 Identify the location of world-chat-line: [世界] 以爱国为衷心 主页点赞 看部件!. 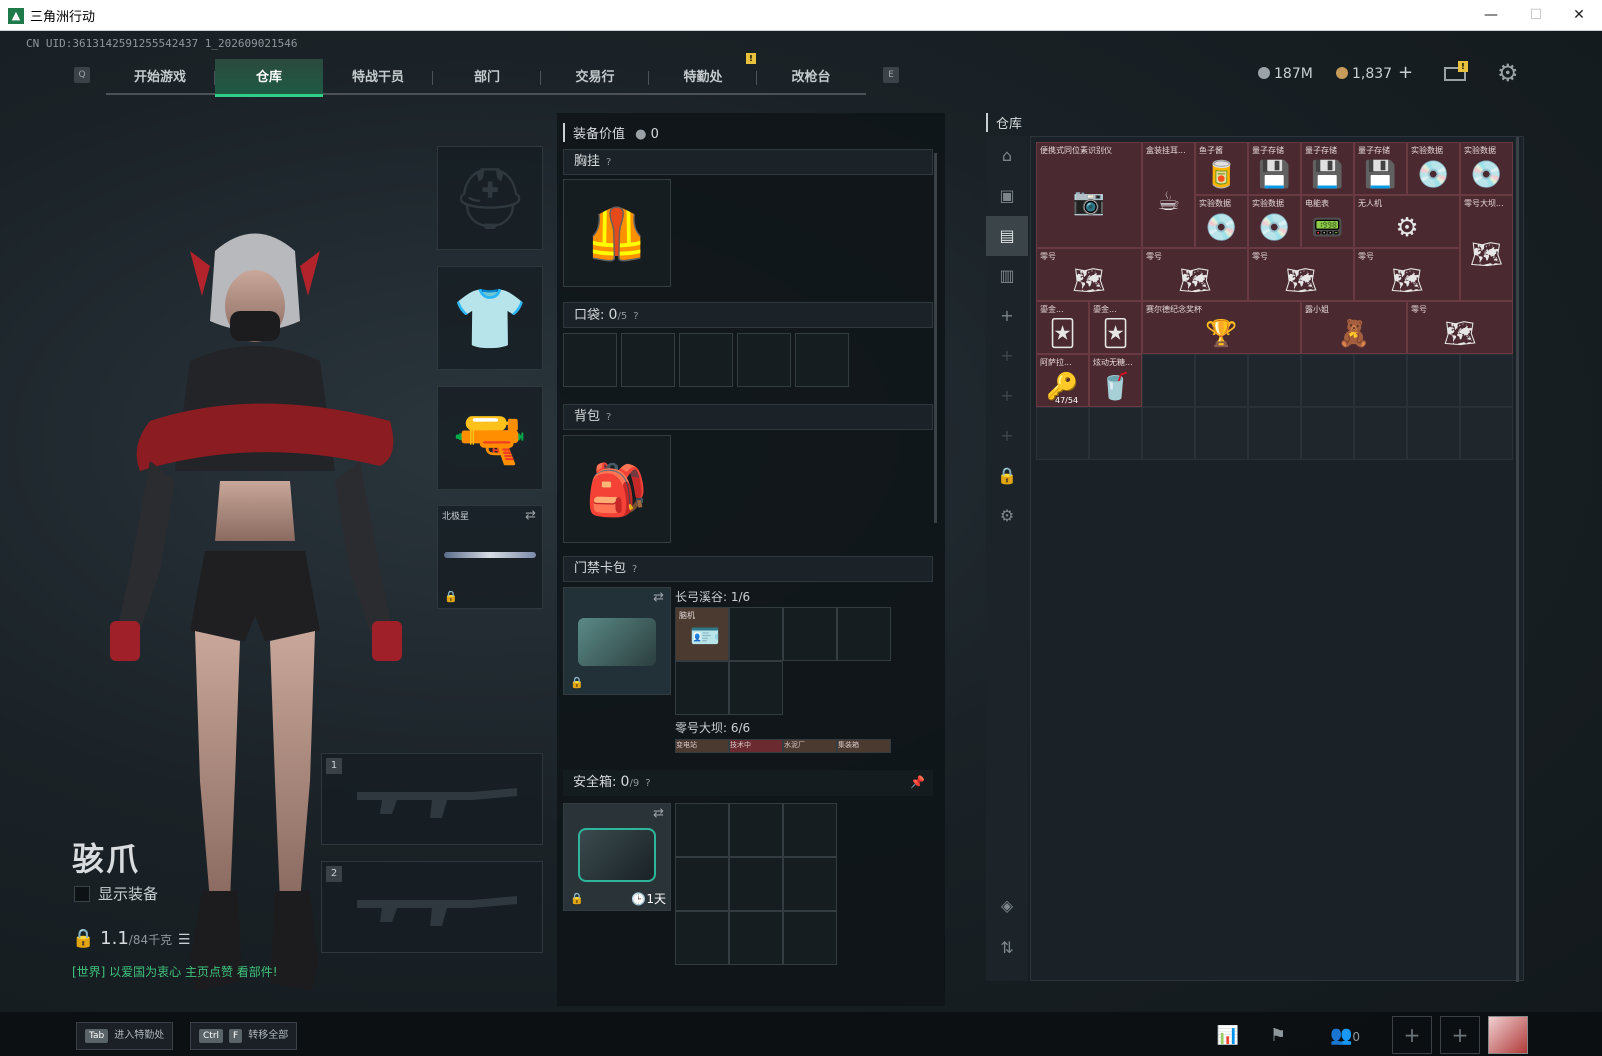
(175, 971).